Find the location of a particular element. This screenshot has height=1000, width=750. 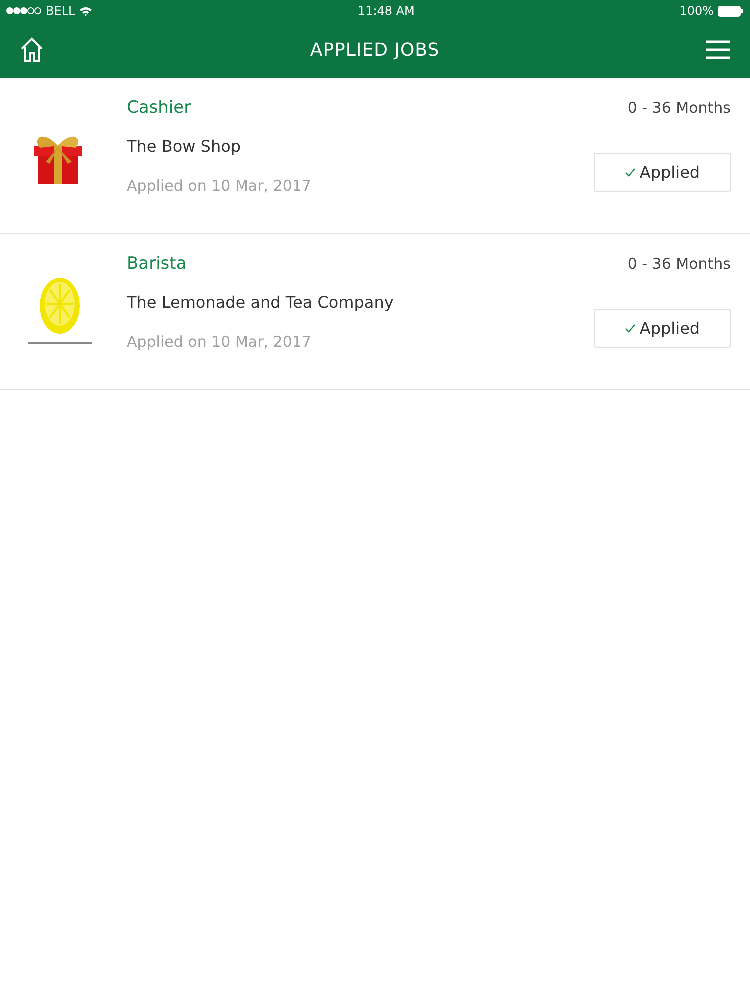

menu-icon is located at coordinates (718, 50).